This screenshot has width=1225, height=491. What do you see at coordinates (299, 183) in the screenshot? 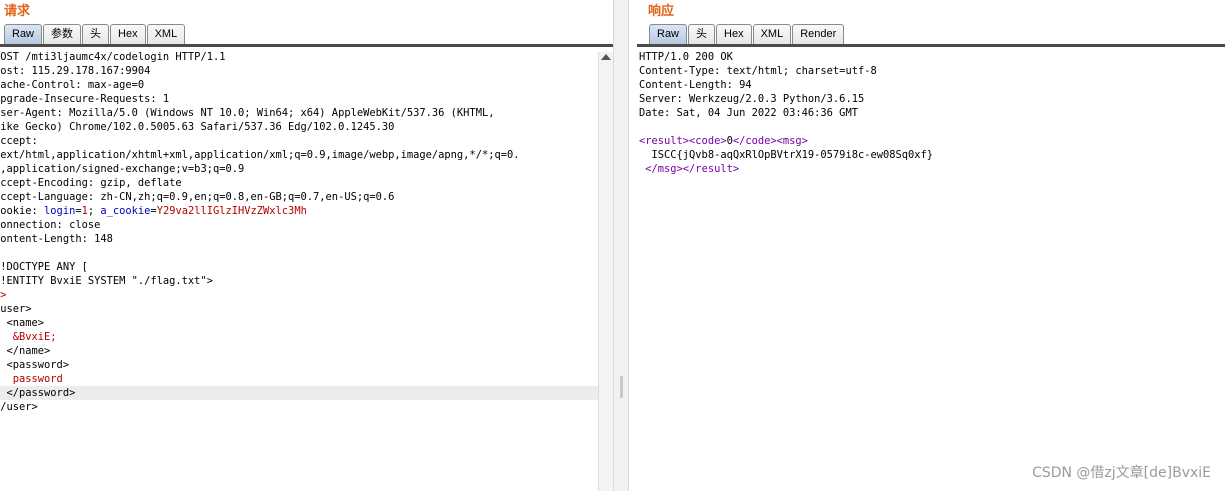
I see `request-line: Accept-Encoding: gzip, deflate` at bounding box center [299, 183].